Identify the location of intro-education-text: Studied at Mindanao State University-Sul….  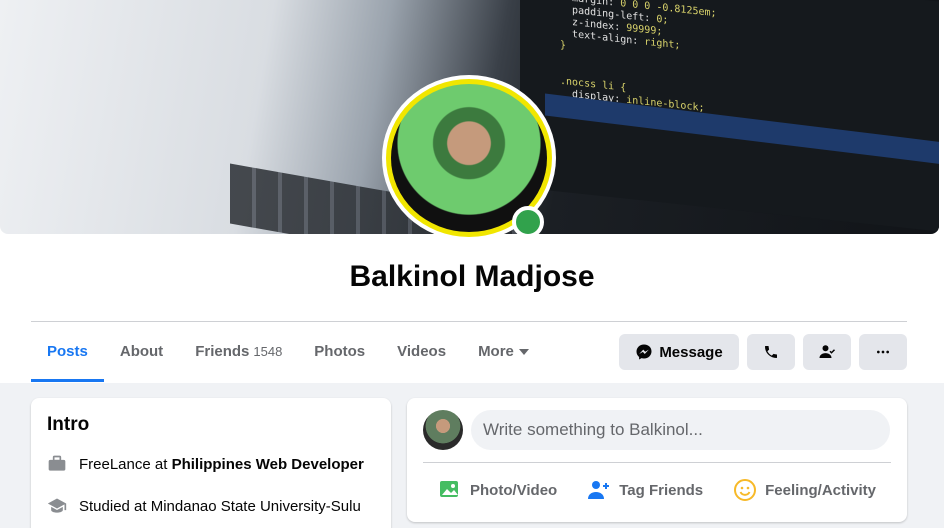
(220, 506).